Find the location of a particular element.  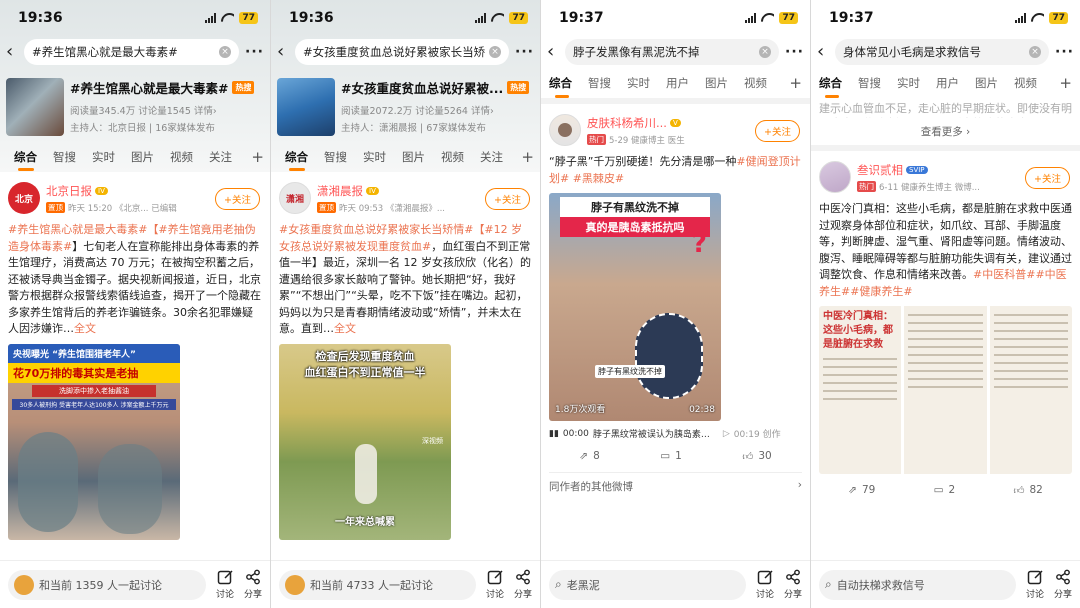

post-image: 检查后发现重度贫血 血红蛋白不到正常值一半 深视频 一年来总喊累 is located at coordinates (365, 441).